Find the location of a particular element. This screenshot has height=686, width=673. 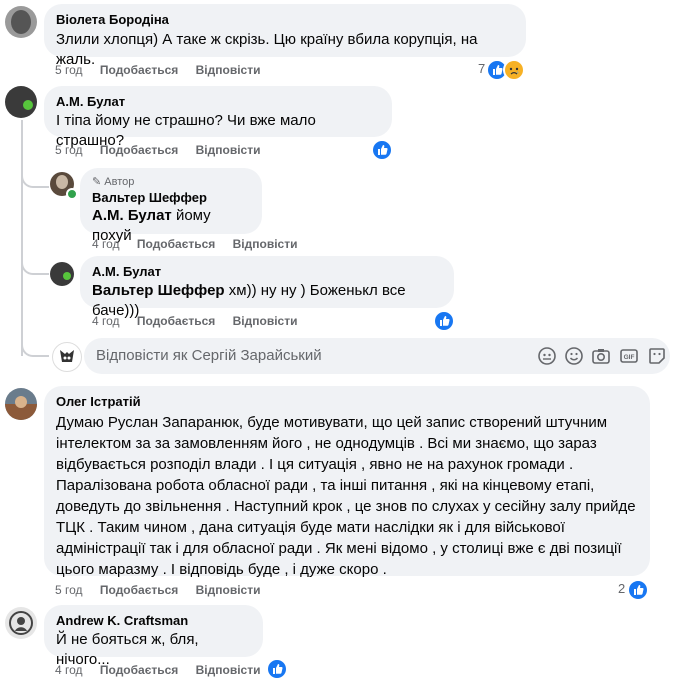

gif-icon: GIF is located at coordinates (629, 356).